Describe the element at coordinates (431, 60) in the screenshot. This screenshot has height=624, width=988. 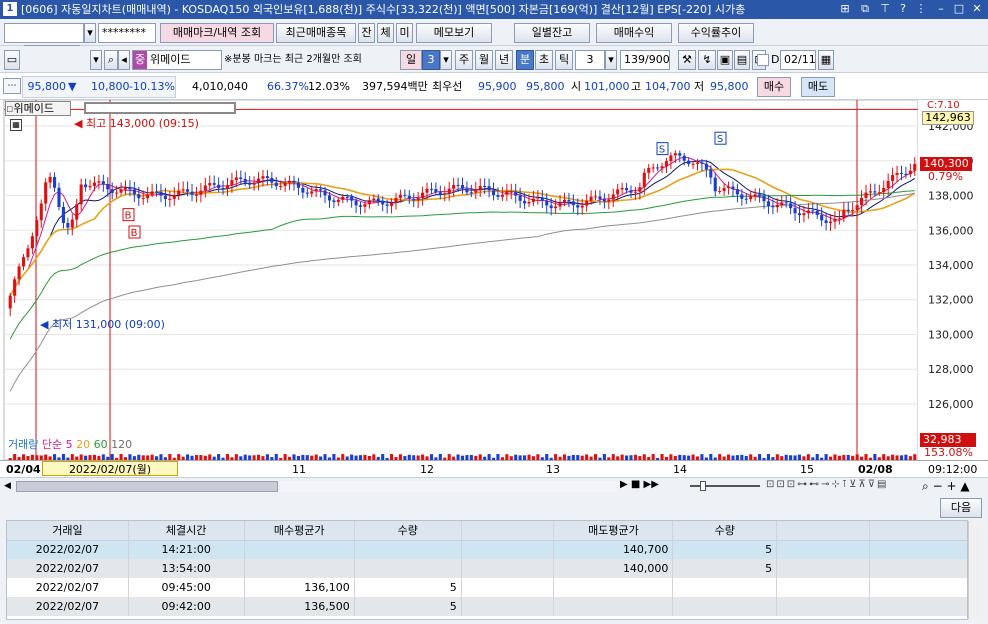
I see `period-day-value: 3` at that location.